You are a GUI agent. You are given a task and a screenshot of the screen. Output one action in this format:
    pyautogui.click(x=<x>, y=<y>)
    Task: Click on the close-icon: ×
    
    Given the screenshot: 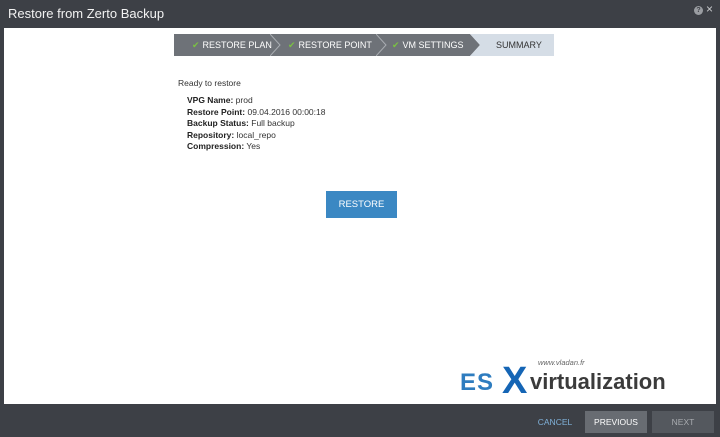 What is the action you would take?
    pyautogui.click(x=709, y=9)
    